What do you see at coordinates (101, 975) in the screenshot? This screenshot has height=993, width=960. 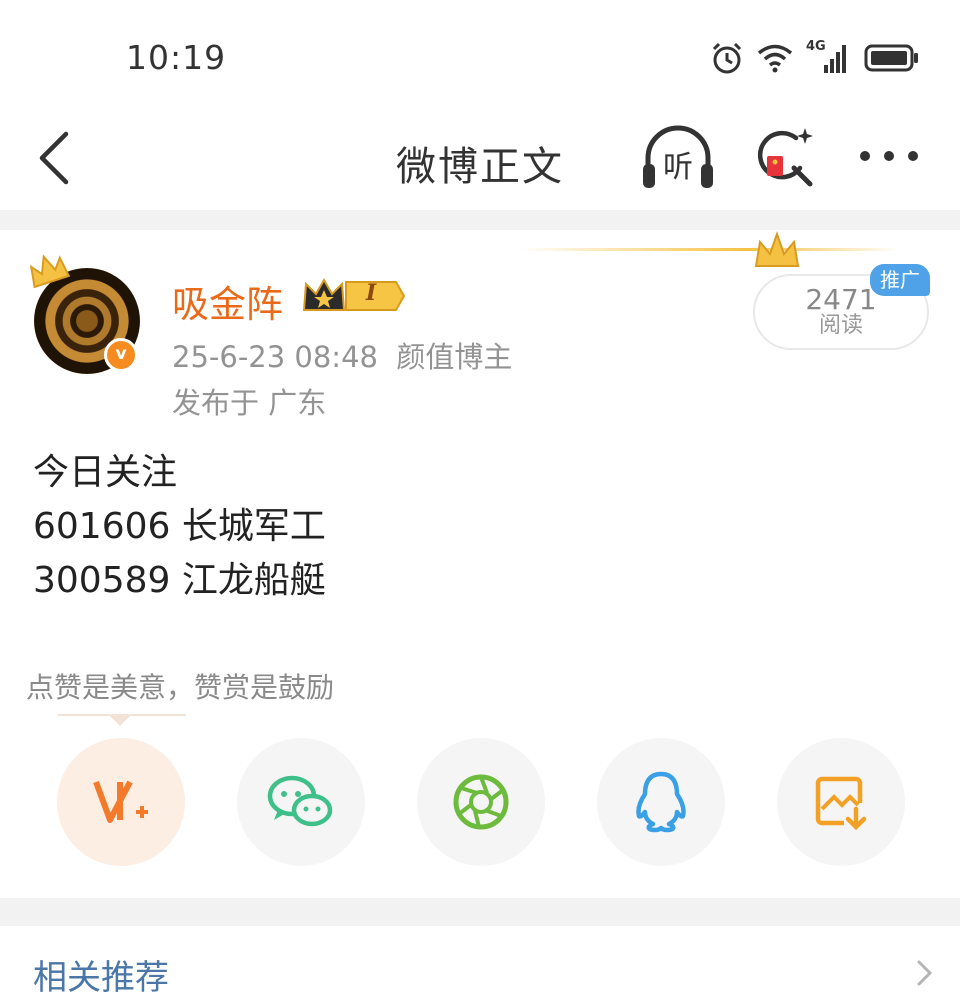 I see `related-title: 相关推荐` at bounding box center [101, 975].